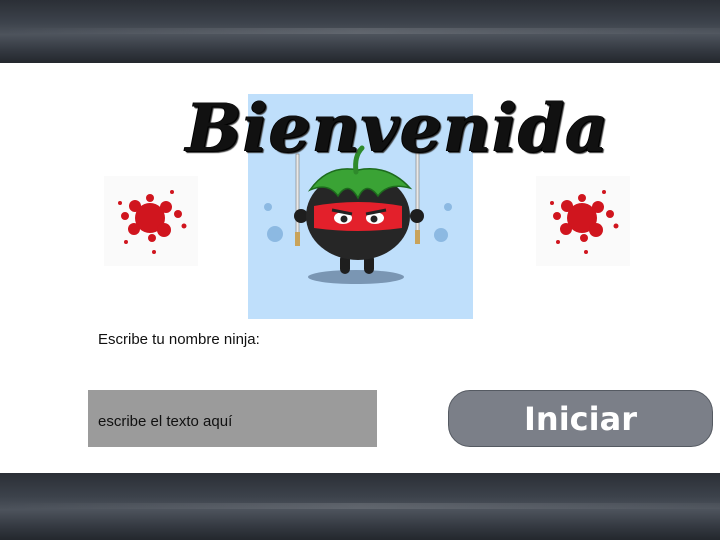 This screenshot has width=720, height=540. What do you see at coordinates (360, 506) in the screenshot?
I see `bottom-banner` at bounding box center [360, 506].